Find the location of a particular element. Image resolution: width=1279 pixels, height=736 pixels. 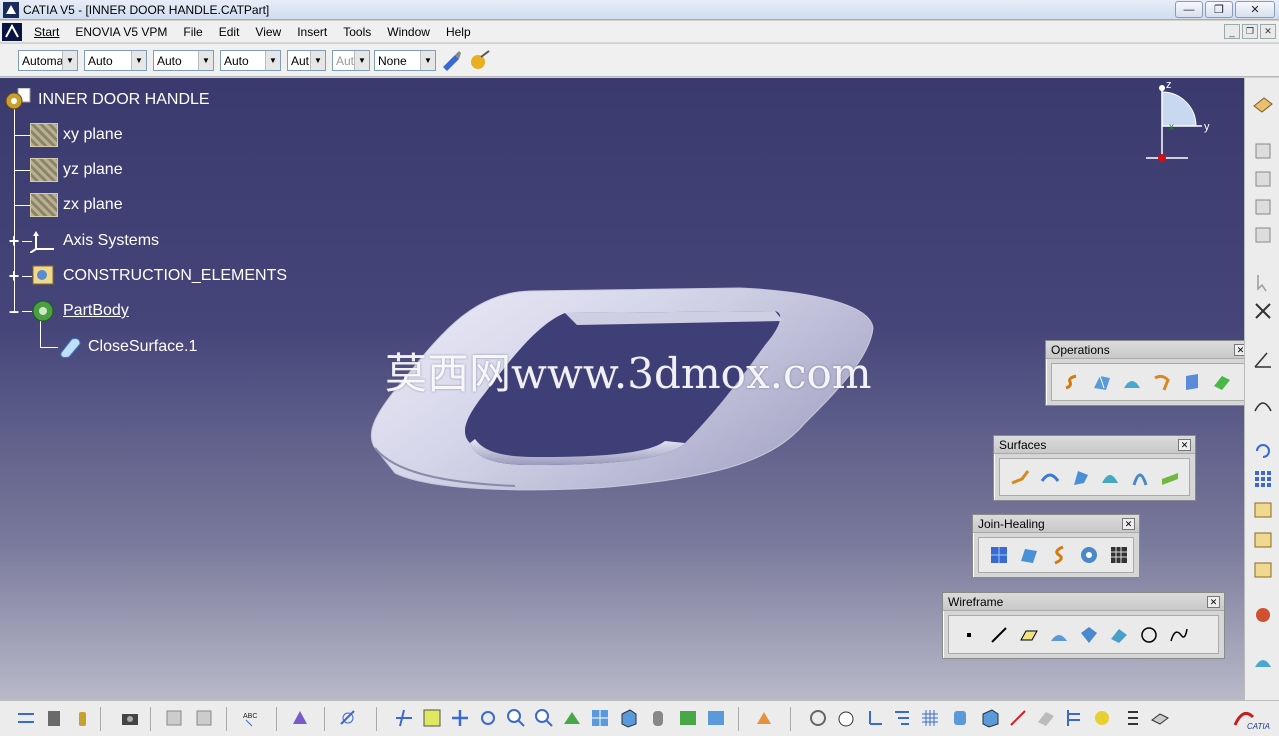

ordered-set-icon is located at coordinates (1263, 539).